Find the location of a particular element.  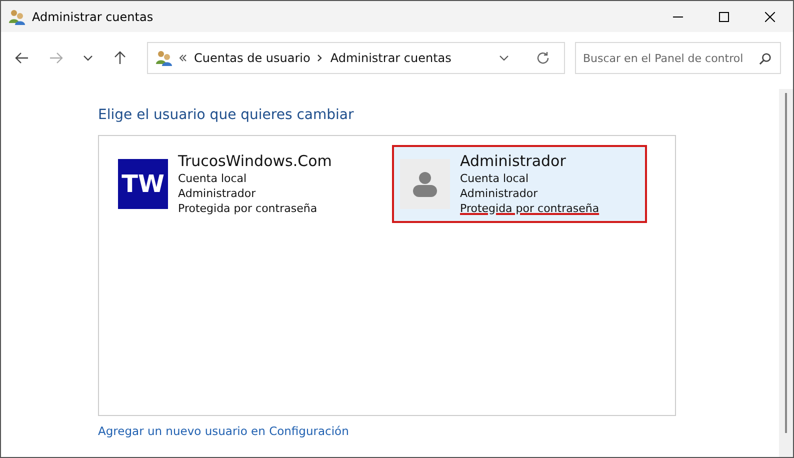

chevron-right-icon is located at coordinates (320, 58).